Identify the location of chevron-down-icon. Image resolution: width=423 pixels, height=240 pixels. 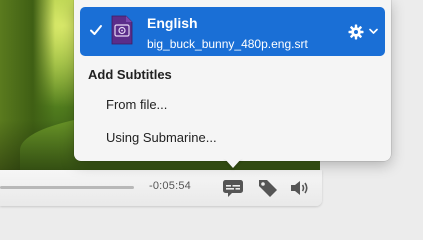
(373, 31).